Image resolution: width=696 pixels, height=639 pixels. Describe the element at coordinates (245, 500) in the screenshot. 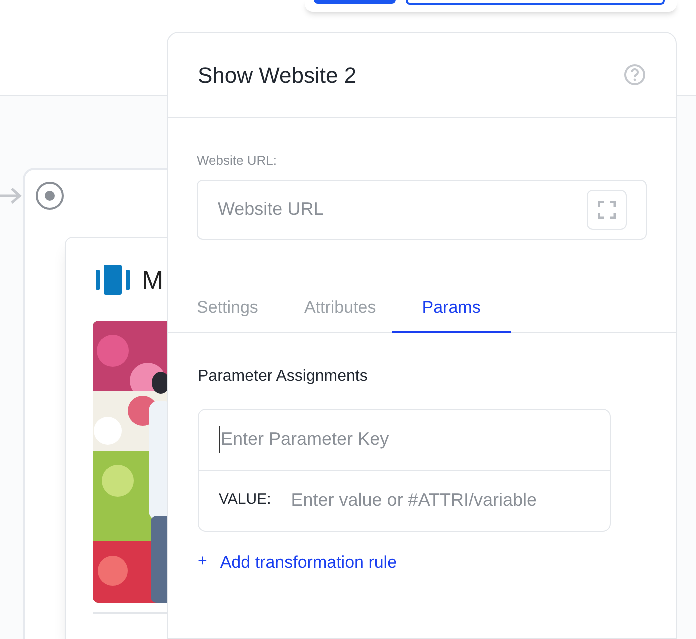

I see `value-label: VALUE:` at that location.